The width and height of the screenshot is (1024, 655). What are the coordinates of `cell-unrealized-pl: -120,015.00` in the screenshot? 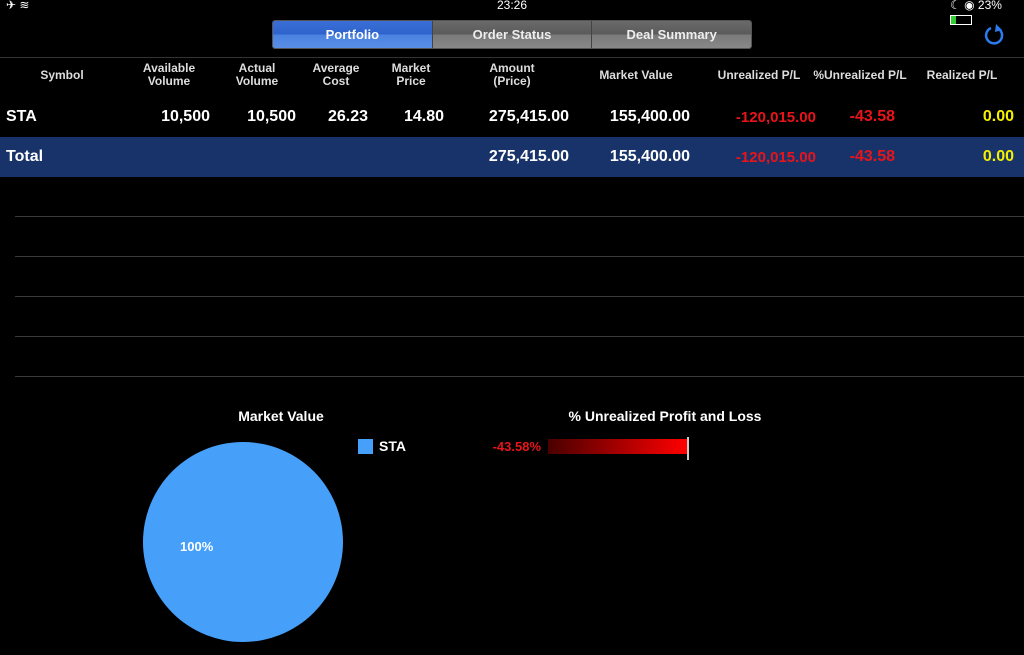 It's located at (775, 117).